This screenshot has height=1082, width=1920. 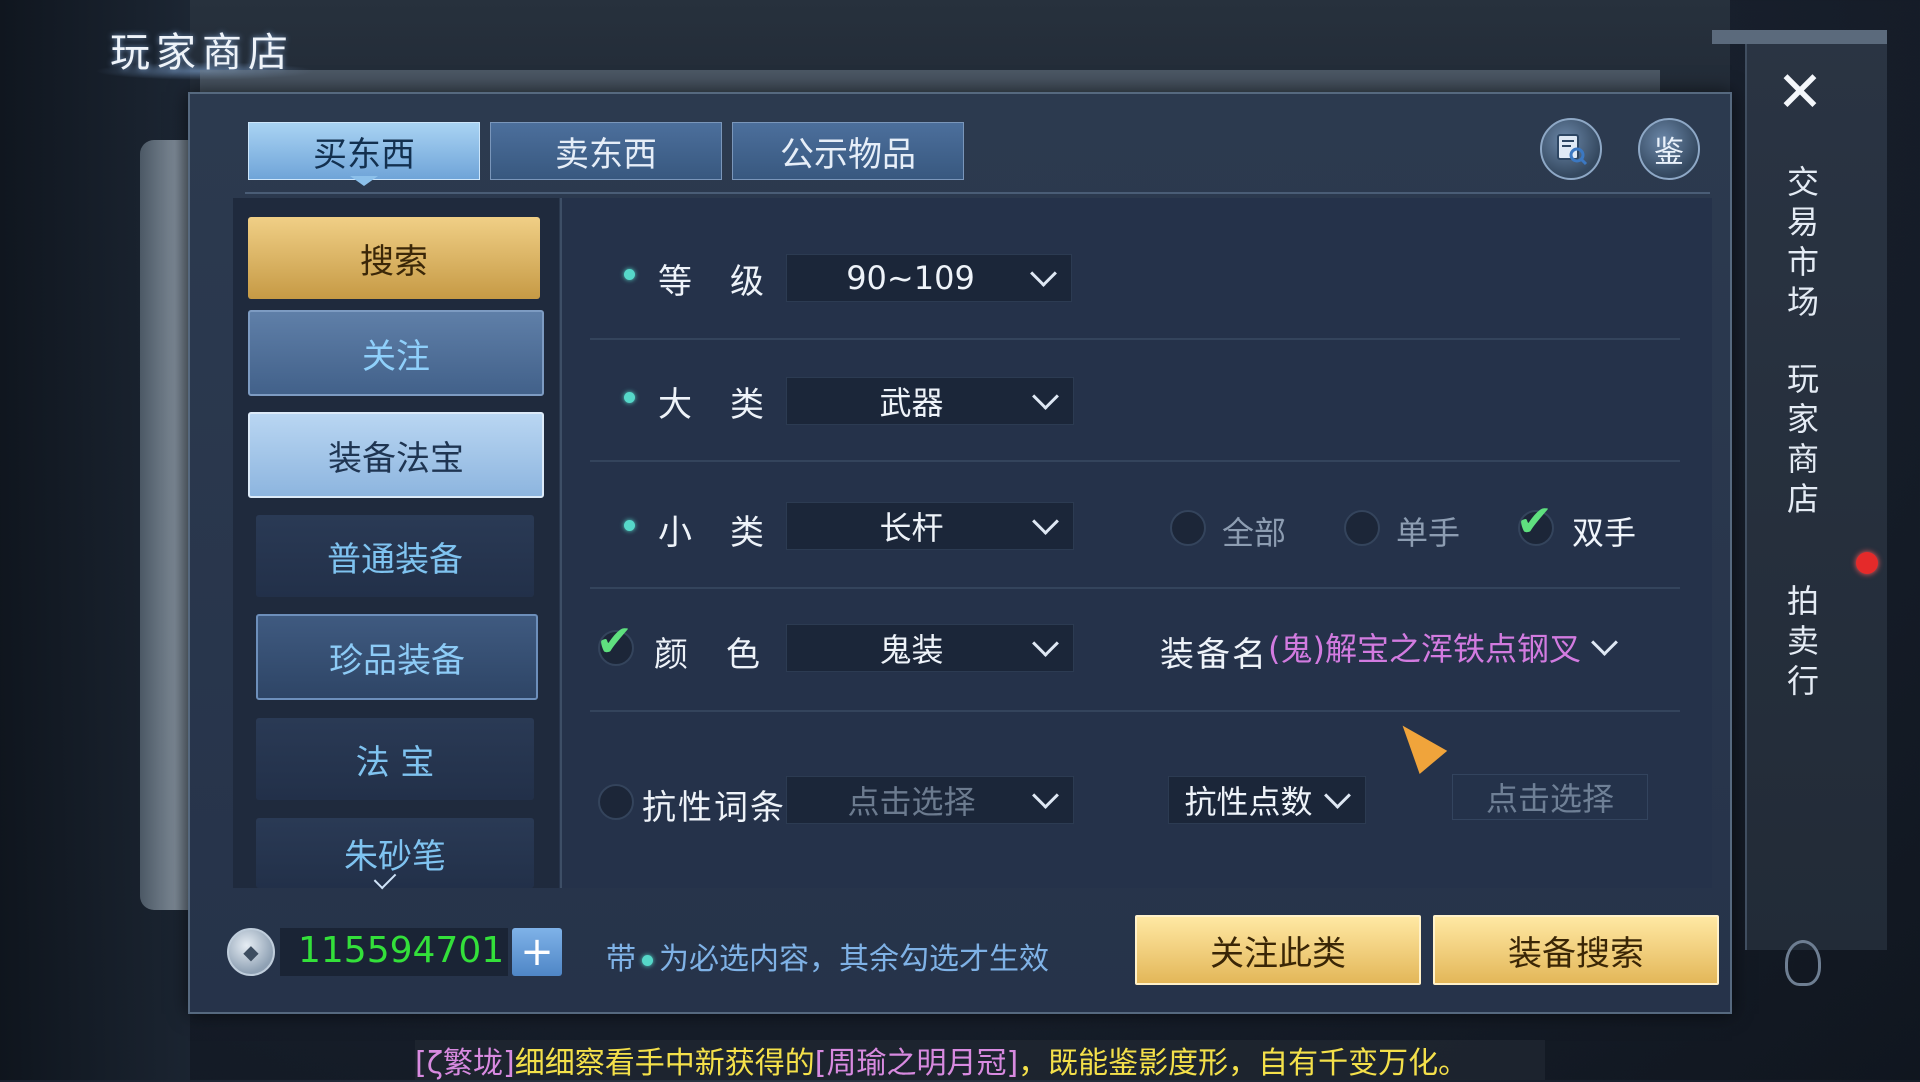 What do you see at coordinates (664, 1063) in the screenshot?
I see `chat-text-before: 细细察看手中新获得的` at bounding box center [664, 1063].